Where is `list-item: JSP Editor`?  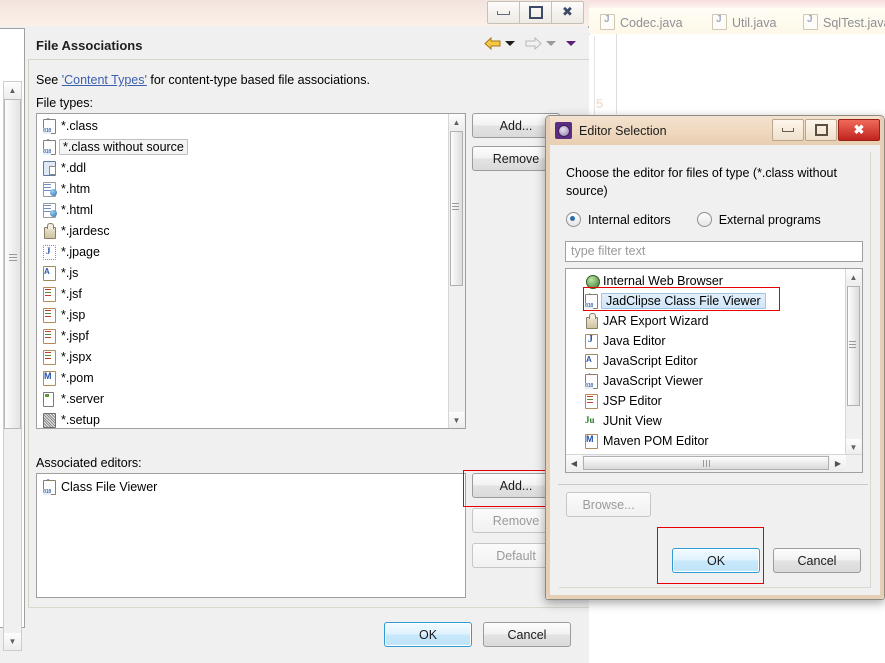 list-item: JSP Editor is located at coordinates (705, 401).